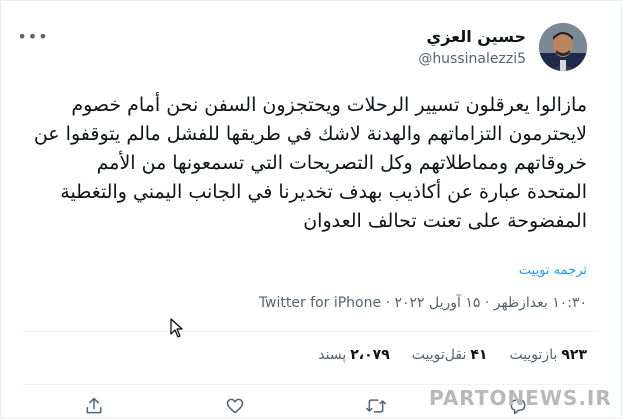 This screenshot has width=622, height=419. What do you see at coordinates (176, 328) in the screenshot?
I see `mouse-cursor-icon` at bounding box center [176, 328].